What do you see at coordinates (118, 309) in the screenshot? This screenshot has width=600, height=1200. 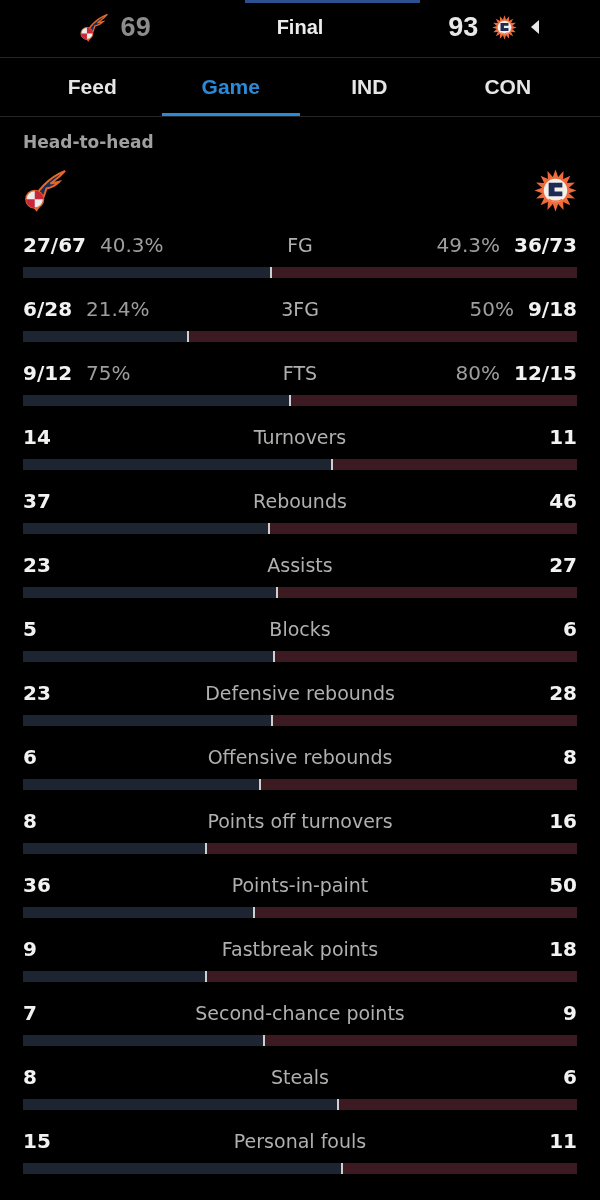 I see `home-percentage: 21.4%` at bounding box center [118, 309].